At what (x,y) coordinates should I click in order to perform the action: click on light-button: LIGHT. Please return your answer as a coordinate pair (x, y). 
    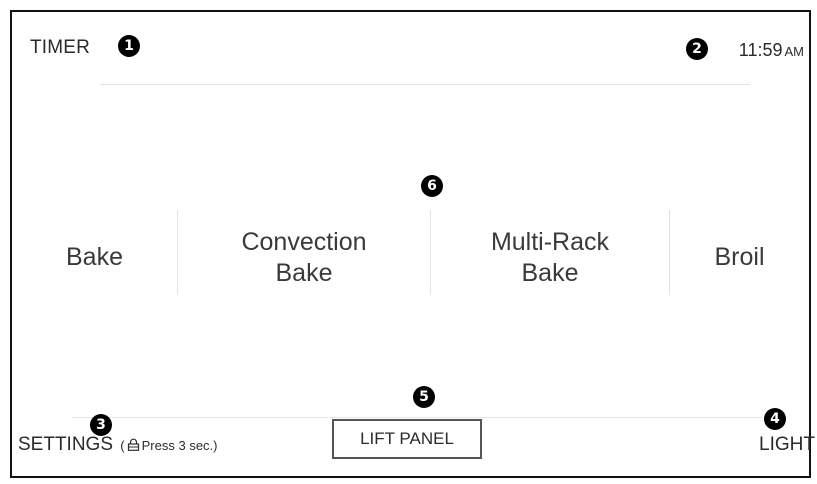
    Looking at the image, I should click on (787, 445).